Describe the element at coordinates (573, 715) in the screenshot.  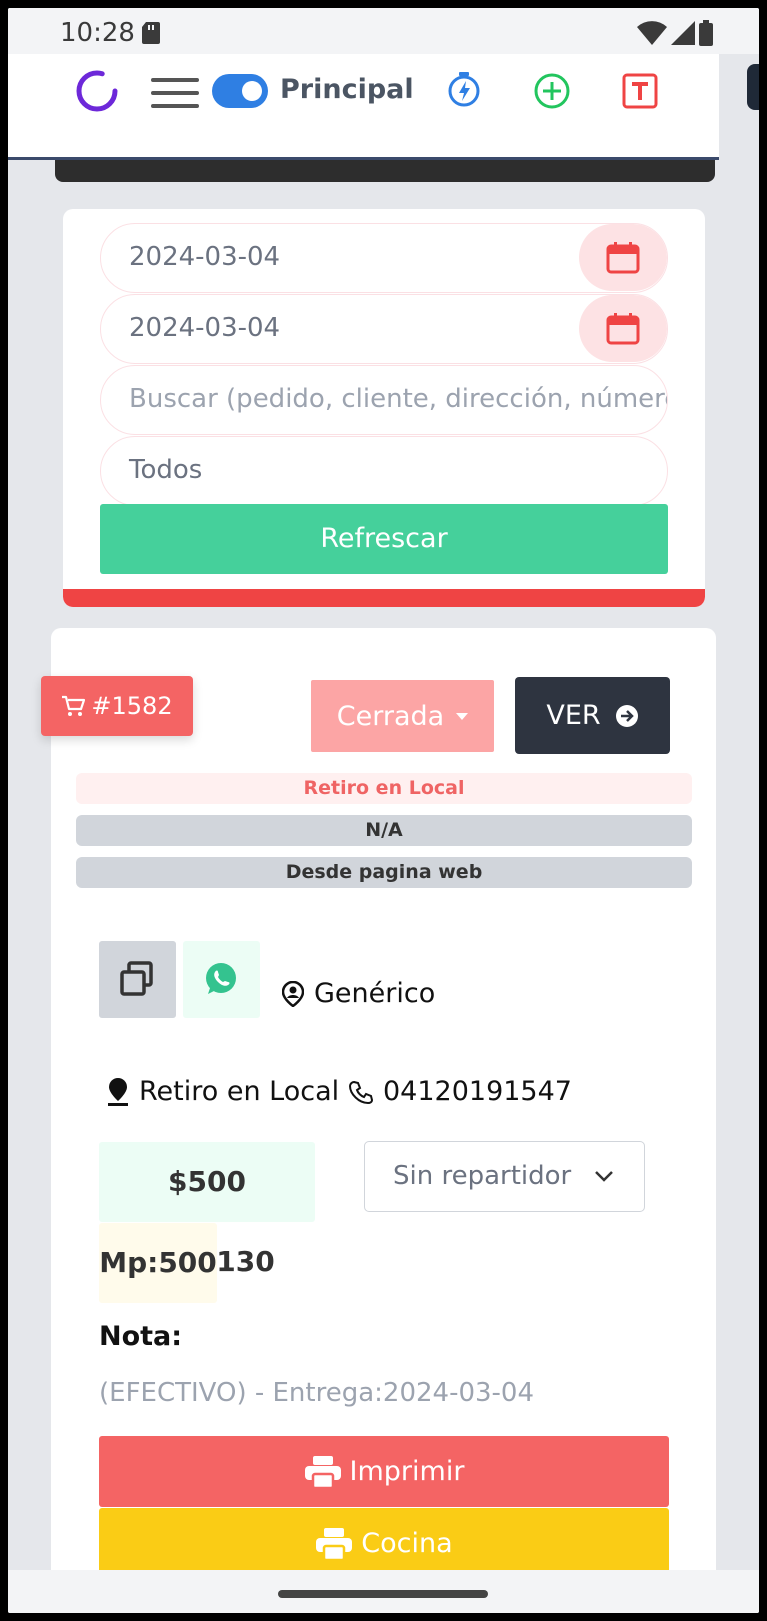
I see `view-label: VER` at that location.